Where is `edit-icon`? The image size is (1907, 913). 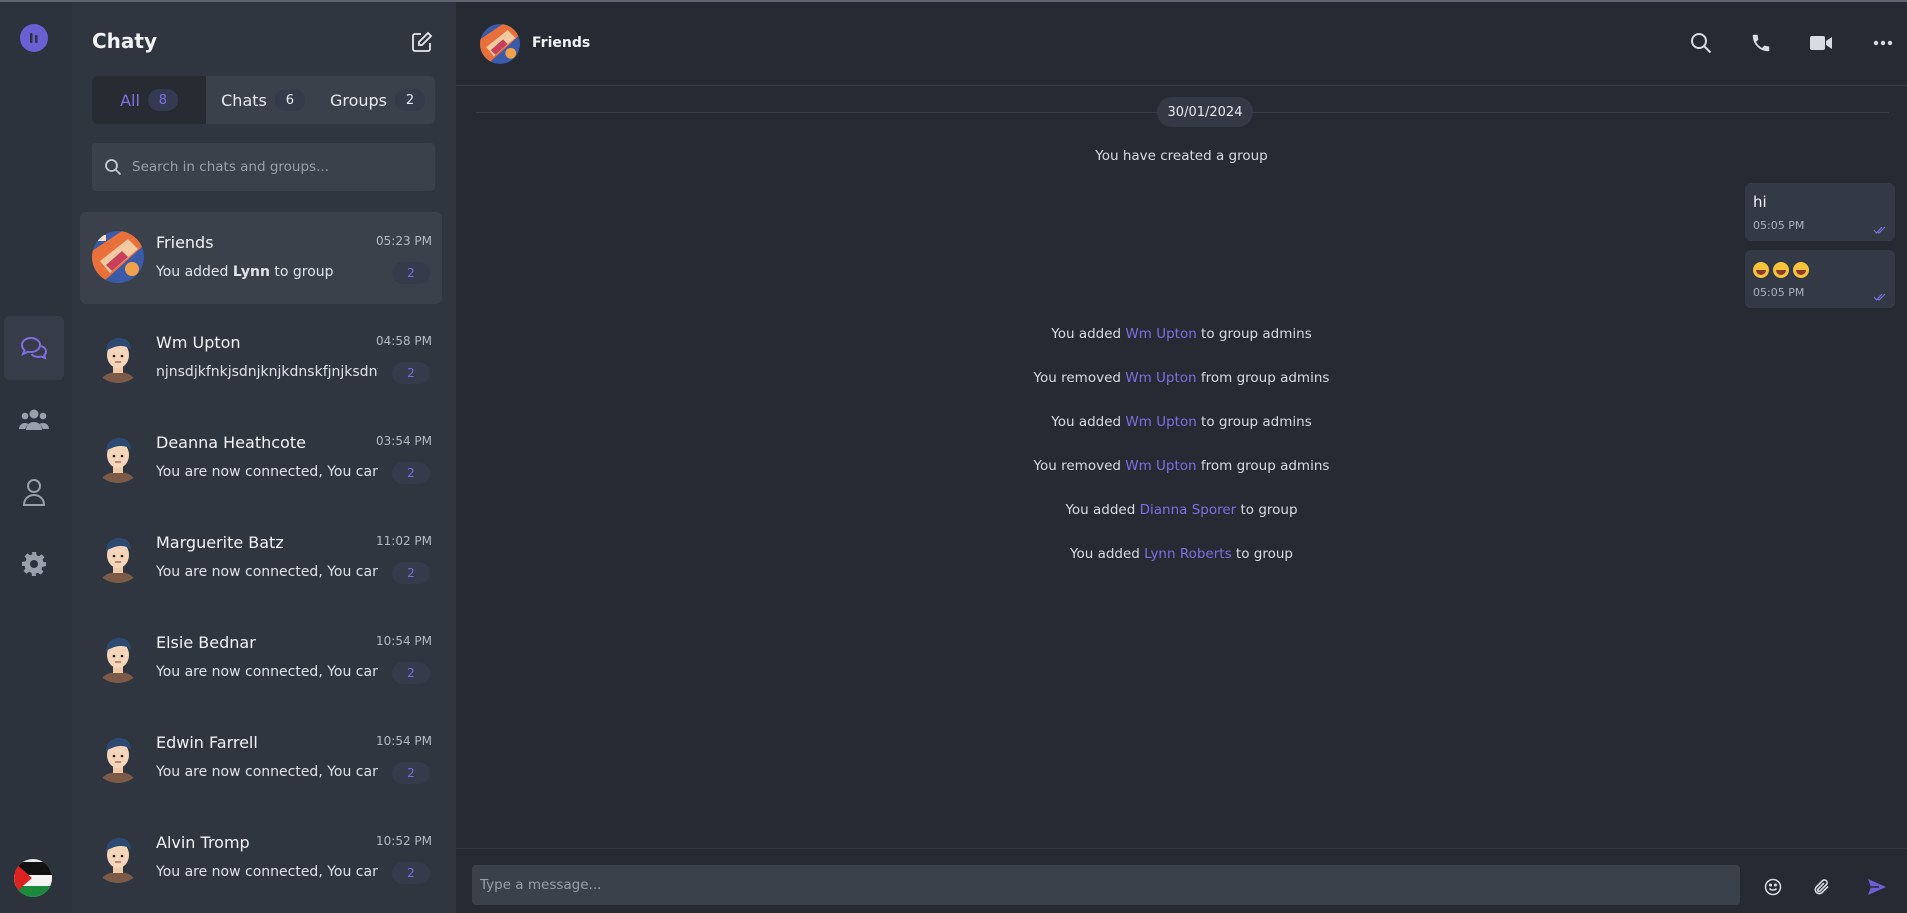
edit-icon is located at coordinates (422, 41).